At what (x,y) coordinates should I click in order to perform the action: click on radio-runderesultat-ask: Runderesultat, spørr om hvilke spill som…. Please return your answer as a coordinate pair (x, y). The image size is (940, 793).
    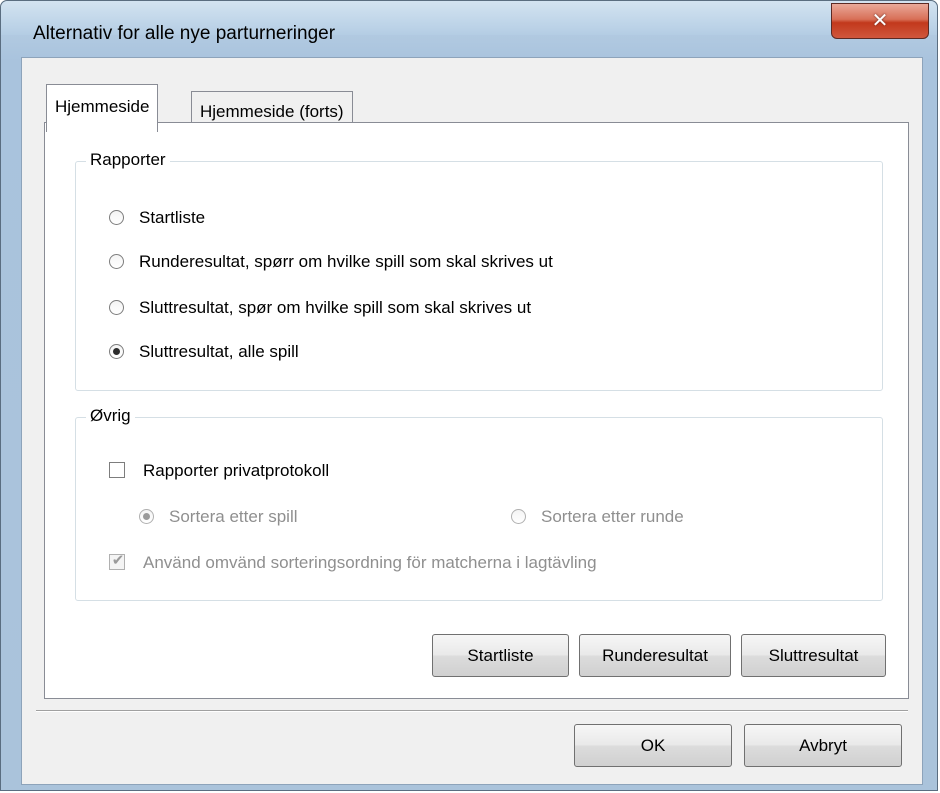
    Looking at the image, I should click on (331, 262).